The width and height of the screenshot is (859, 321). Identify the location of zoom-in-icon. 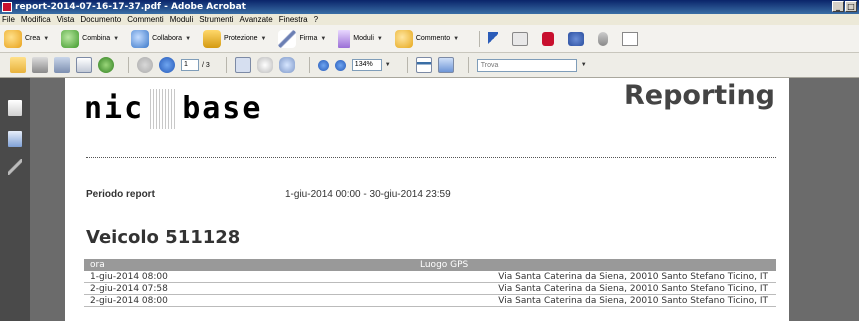
(340, 65).